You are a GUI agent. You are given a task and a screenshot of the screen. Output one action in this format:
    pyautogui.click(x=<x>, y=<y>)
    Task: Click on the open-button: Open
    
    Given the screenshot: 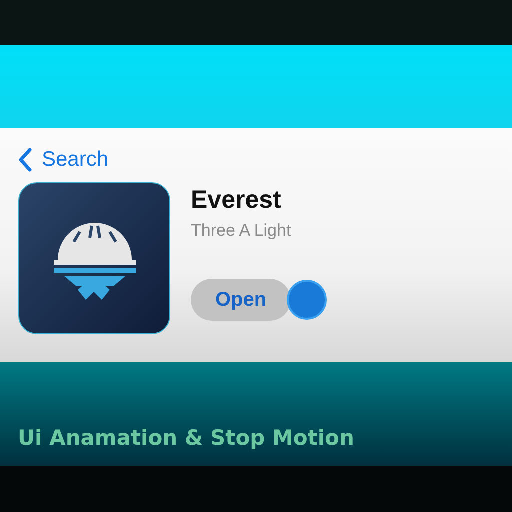 What is the action you would take?
    pyautogui.click(x=241, y=300)
    